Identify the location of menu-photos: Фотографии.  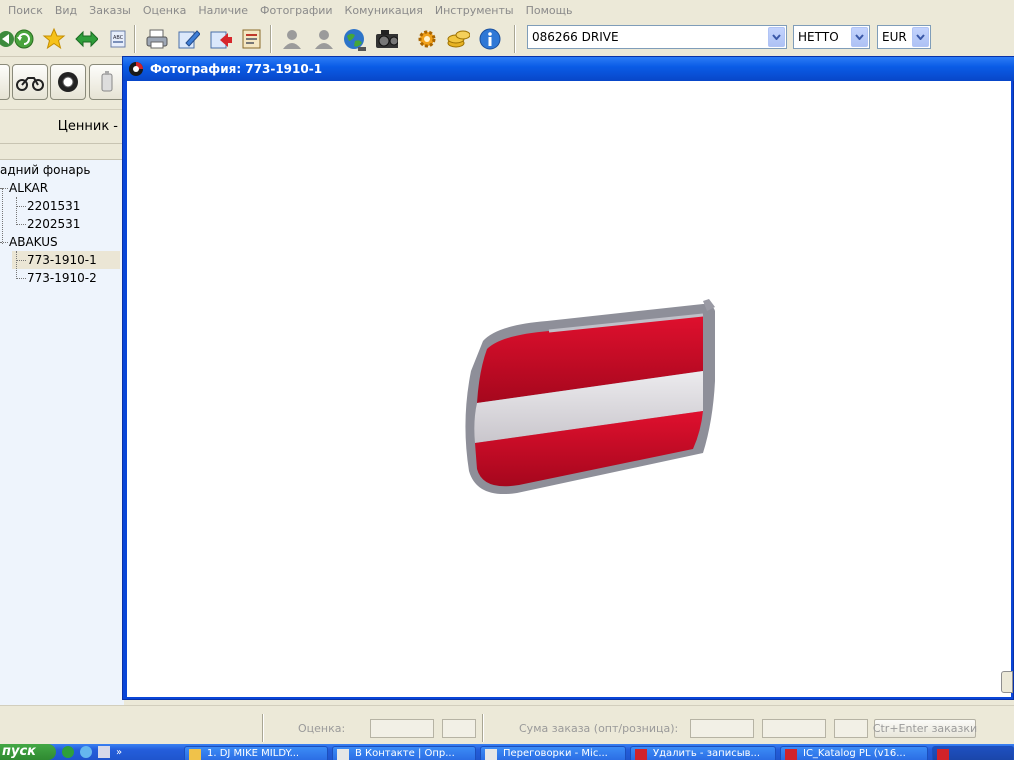
(296, 10).